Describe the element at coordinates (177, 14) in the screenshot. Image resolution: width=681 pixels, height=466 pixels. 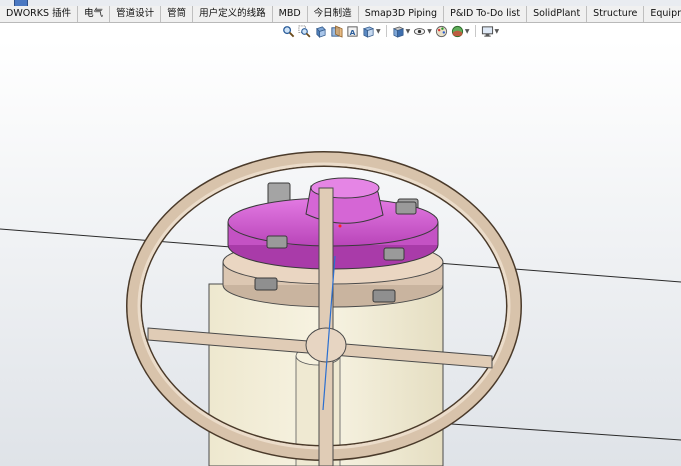
I see `tab-tube: 管筒` at that location.